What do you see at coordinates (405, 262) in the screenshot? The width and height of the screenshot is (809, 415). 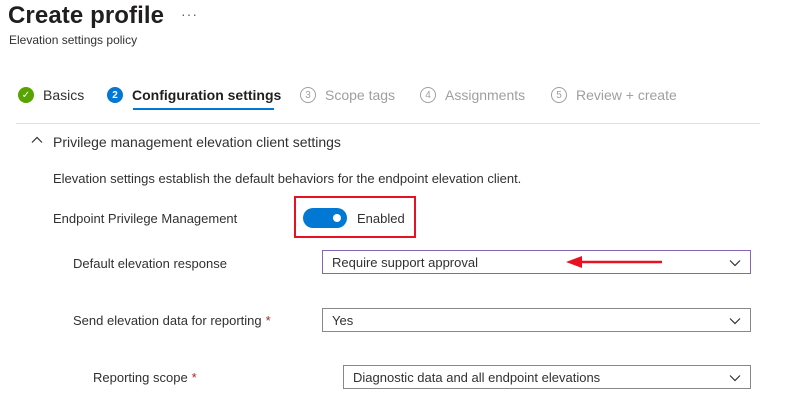 I see `dropdown-value: Require support approval` at bounding box center [405, 262].